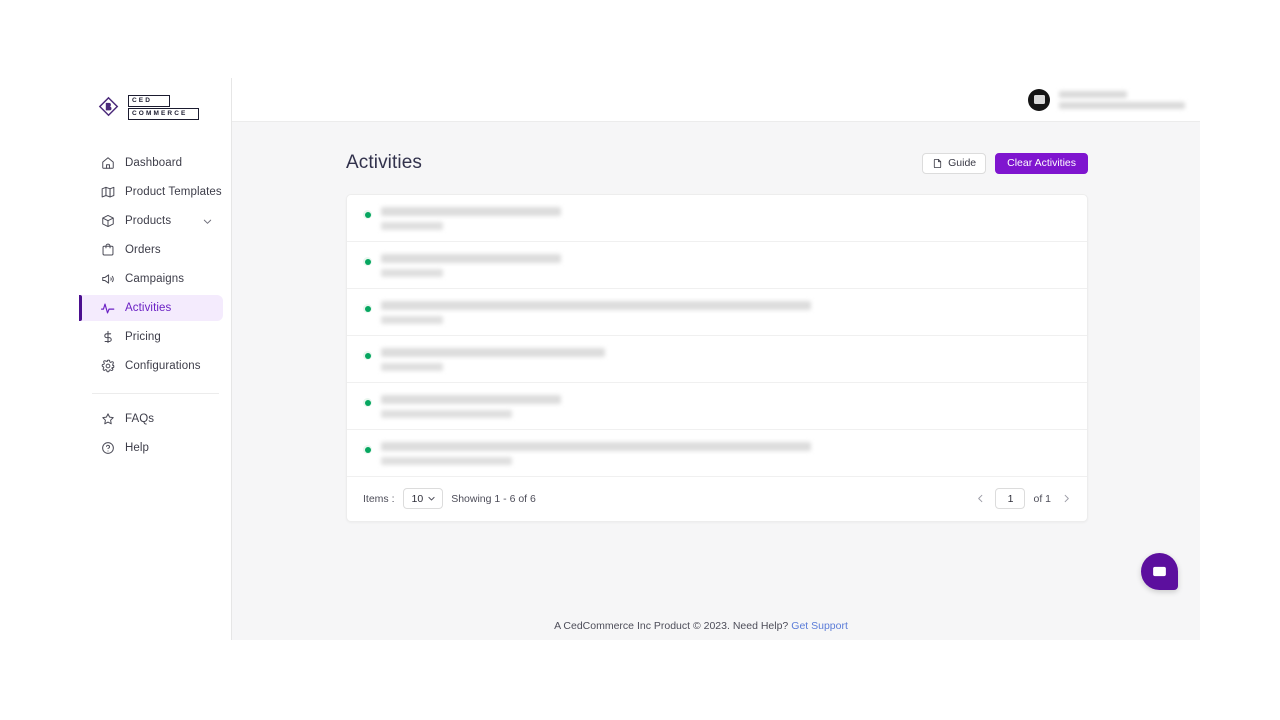  Describe the element at coordinates (717, 499) in the screenshot. I see `pagination-bar: Items : 10 Showing 1 - 6 of 6 1 of 1` at that location.